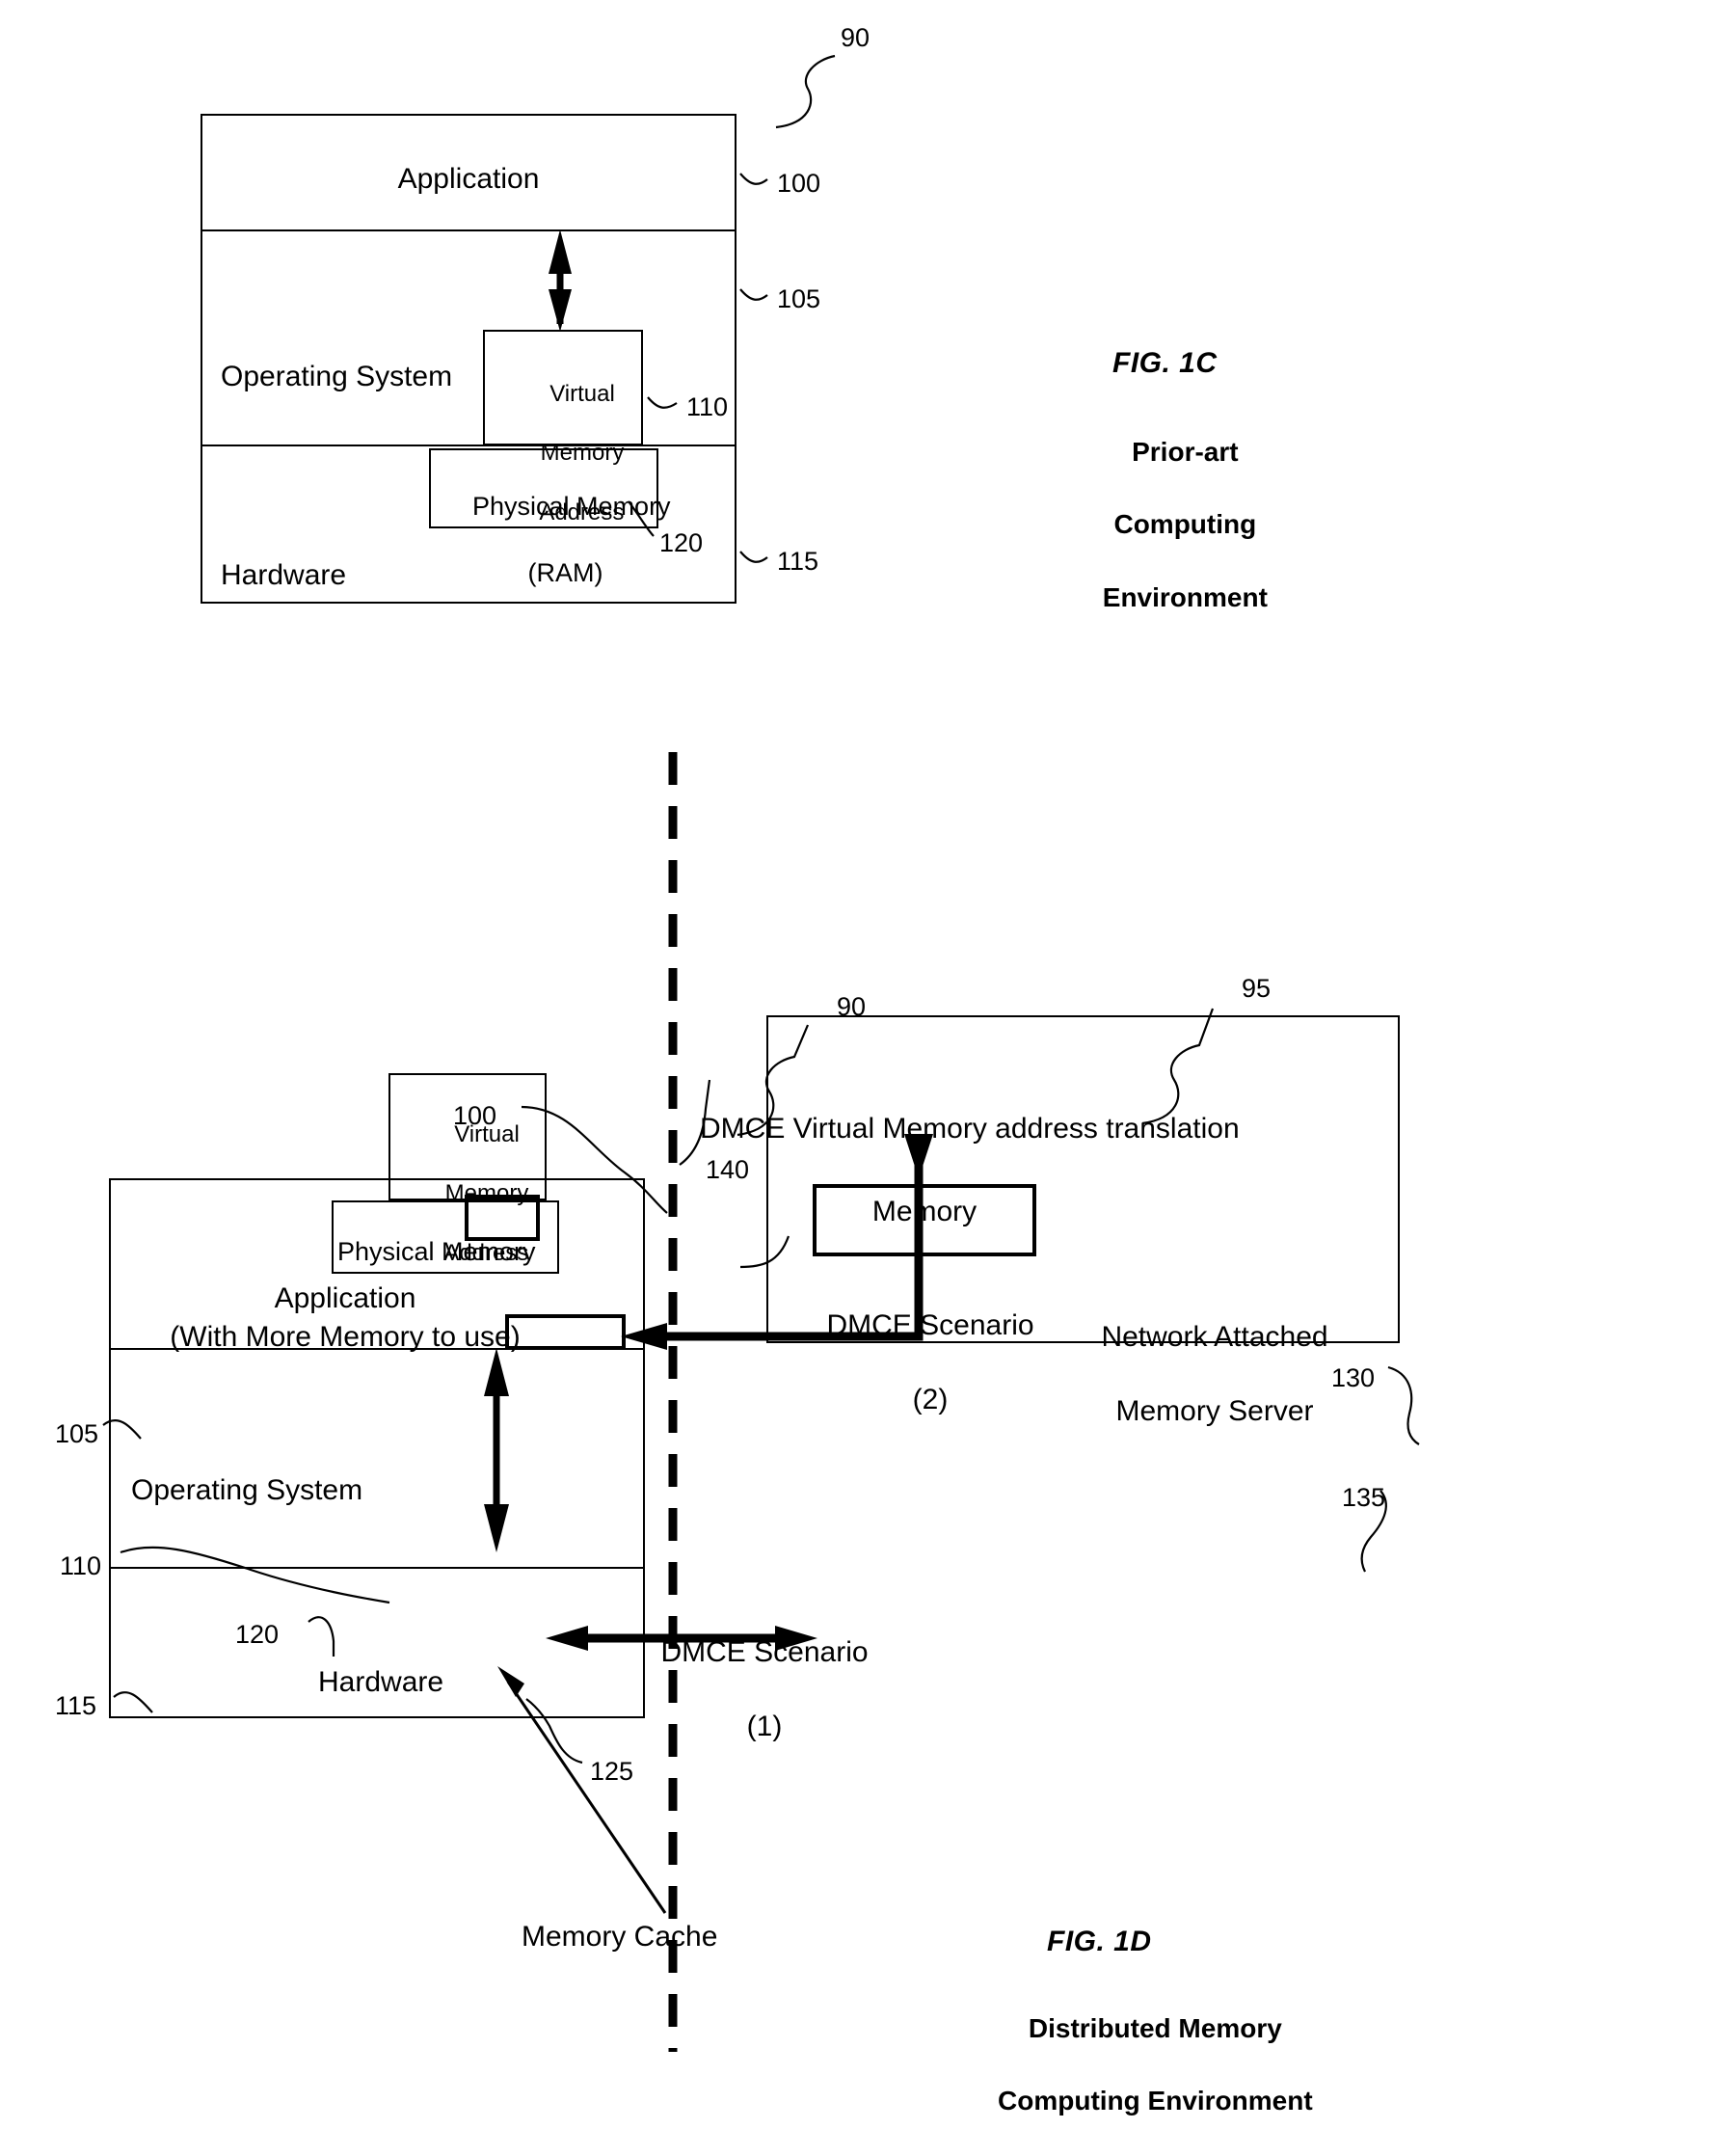  I want to click on fig1c-application-label: Application, so click(468, 179).